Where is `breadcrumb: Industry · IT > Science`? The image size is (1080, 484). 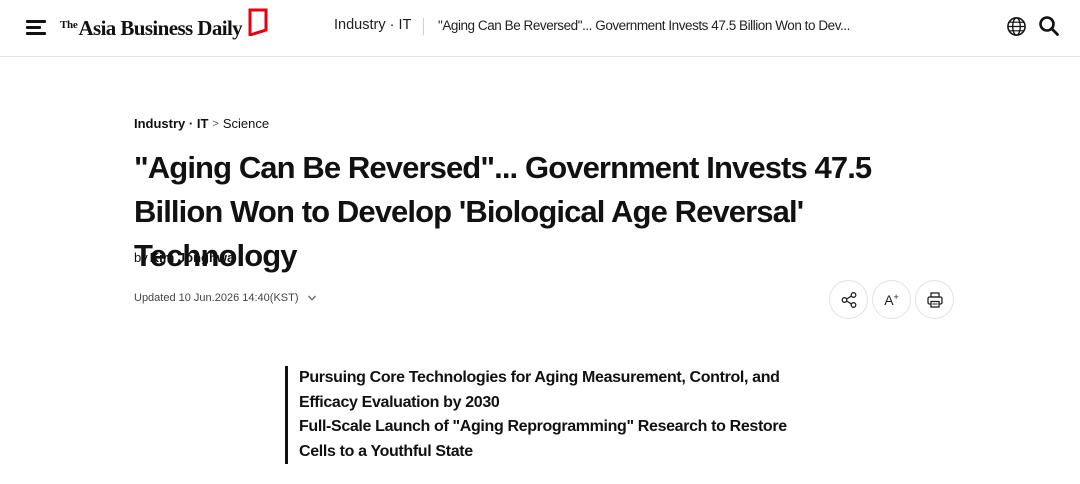
breadcrumb: Industry · IT > Science is located at coordinates (201, 123).